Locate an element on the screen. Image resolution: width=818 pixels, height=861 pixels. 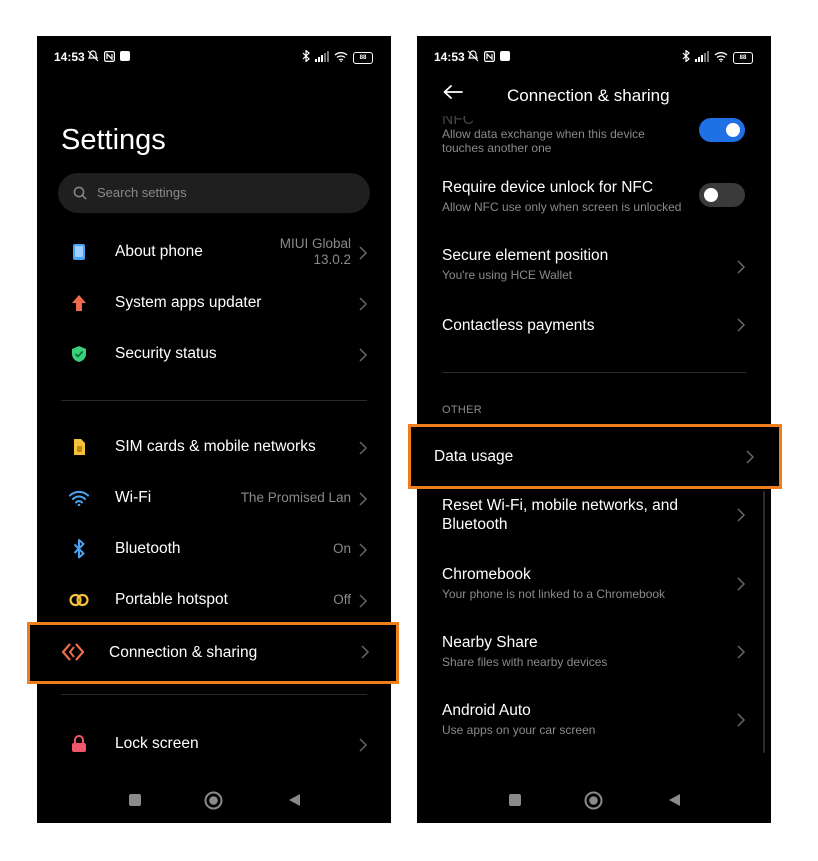
nfc-subtitle-line1: Allow data exchange when this device is located at coordinates (543, 134).